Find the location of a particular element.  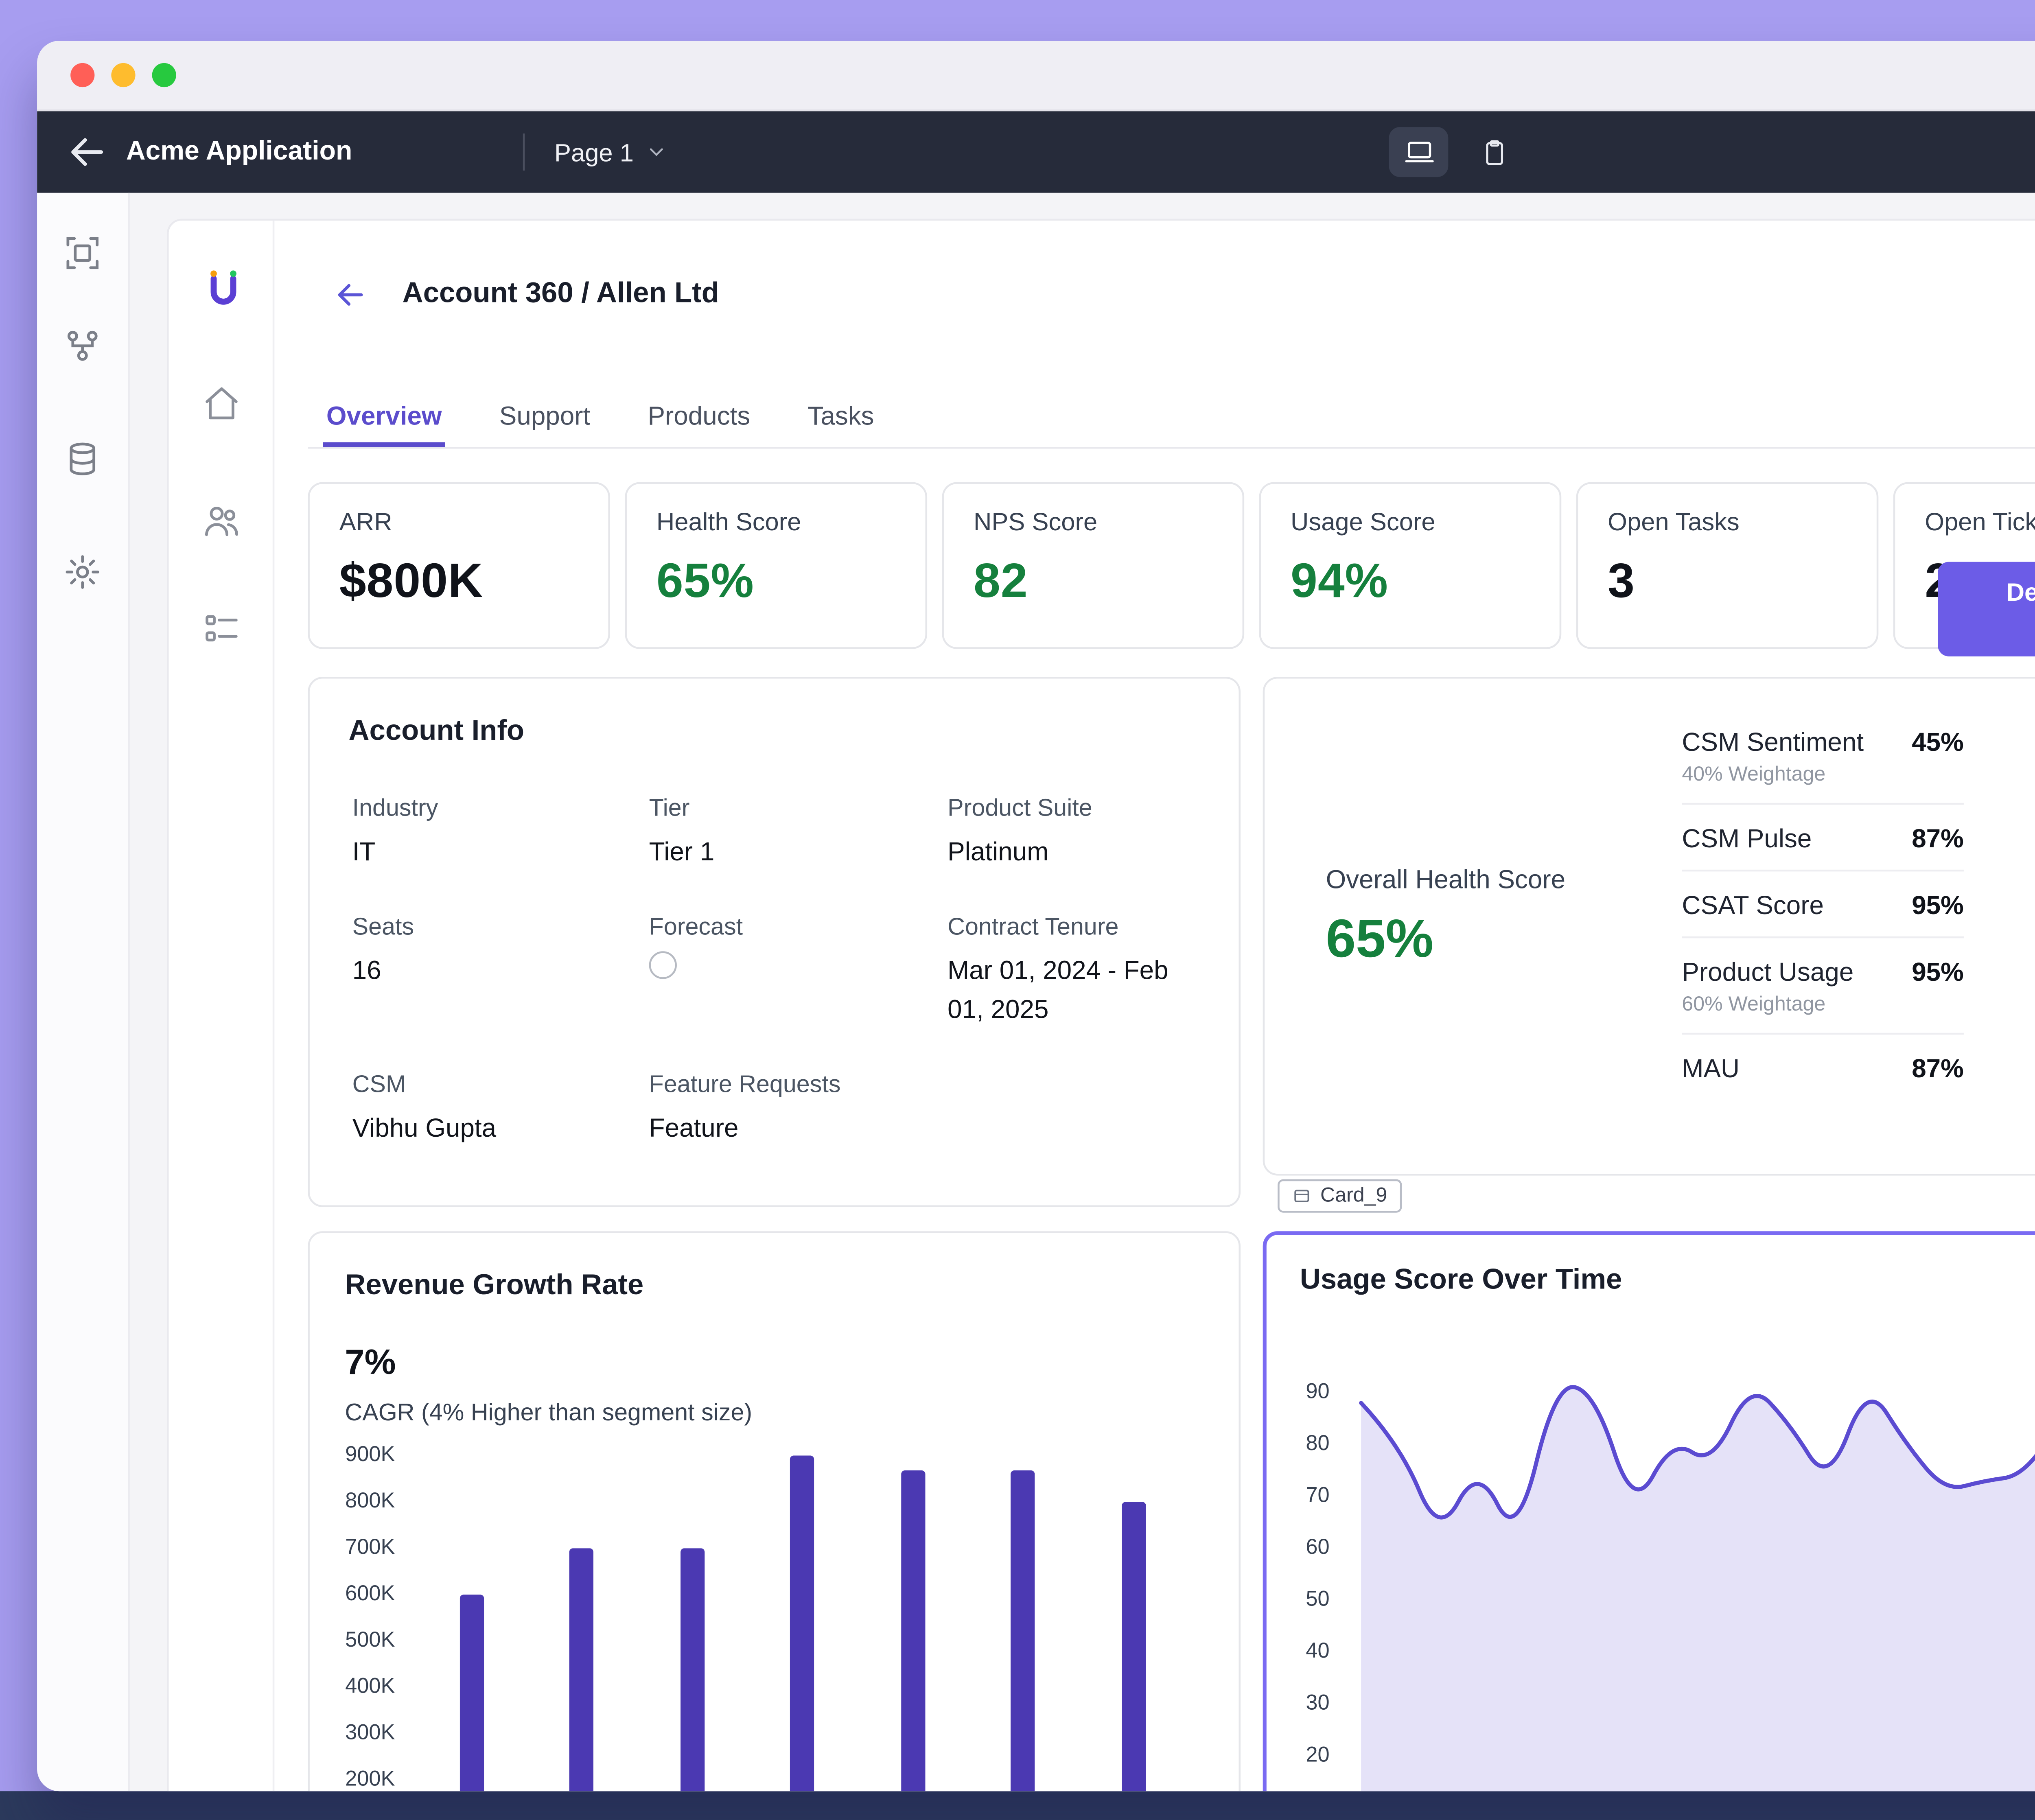

clipboard-icon is located at coordinates (1494, 152).